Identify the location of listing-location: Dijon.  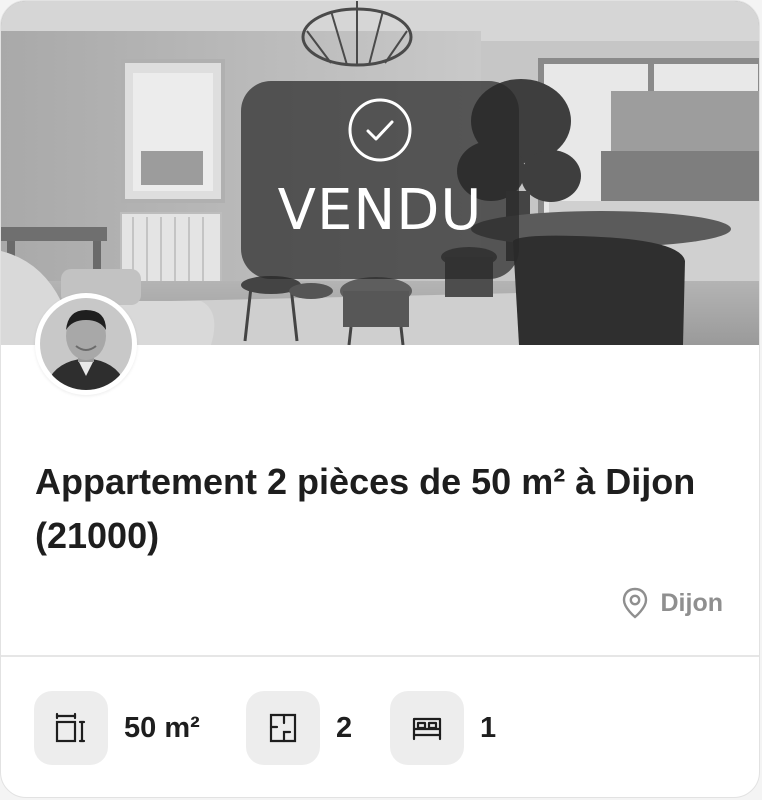
(672, 603).